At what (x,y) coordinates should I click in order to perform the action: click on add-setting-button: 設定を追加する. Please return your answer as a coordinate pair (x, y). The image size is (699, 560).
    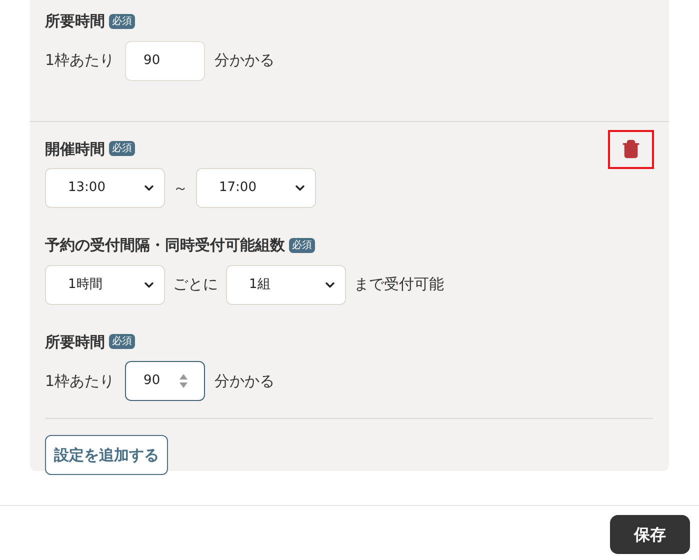
    Looking at the image, I should click on (106, 455).